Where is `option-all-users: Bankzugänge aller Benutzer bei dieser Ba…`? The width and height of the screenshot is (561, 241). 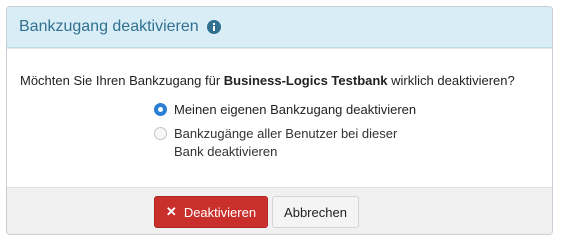
option-all-users: Bankzugänge aller Benutzer bei dieser Ba… is located at coordinates (285, 143).